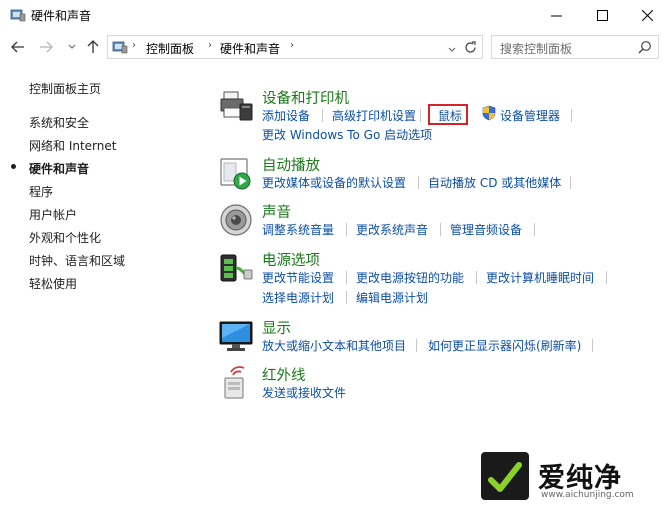  Describe the element at coordinates (72, 145) in the screenshot. I see `nav-network-internet: 网络和 Internet` at that location.